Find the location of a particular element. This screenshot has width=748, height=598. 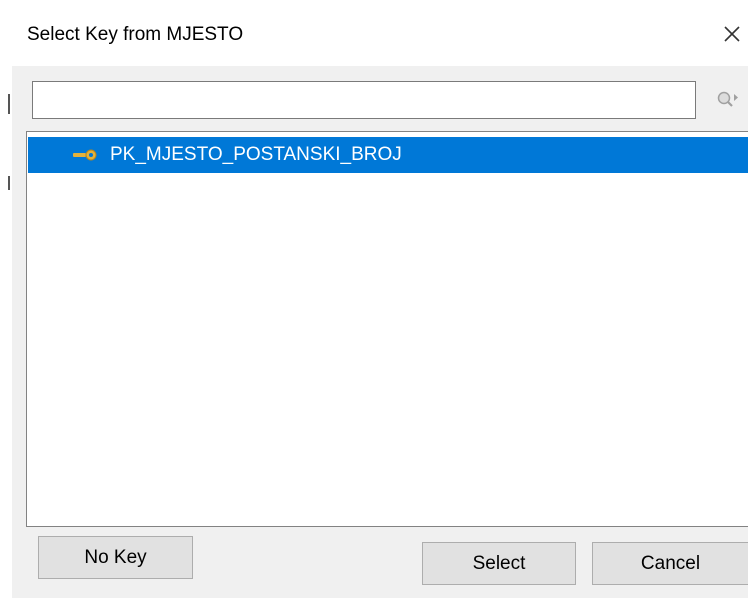

key-item-label: PK_MJESTO_POSTANSKI_BROJ is located at coordinates (256, 154).